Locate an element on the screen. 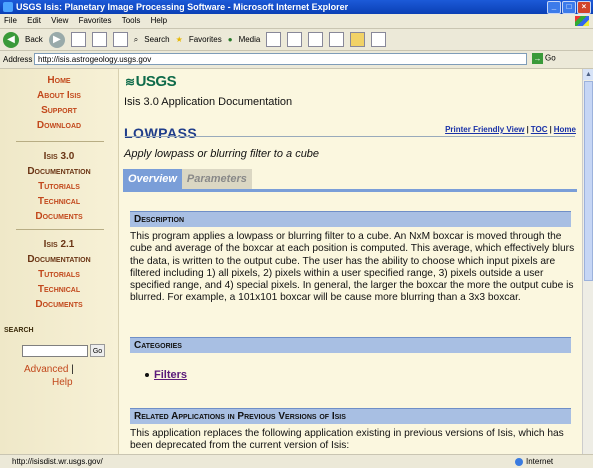 The height and width of the screenshot is (468, 593). category-filters-link: Filters is located at coordinates (170, 375).